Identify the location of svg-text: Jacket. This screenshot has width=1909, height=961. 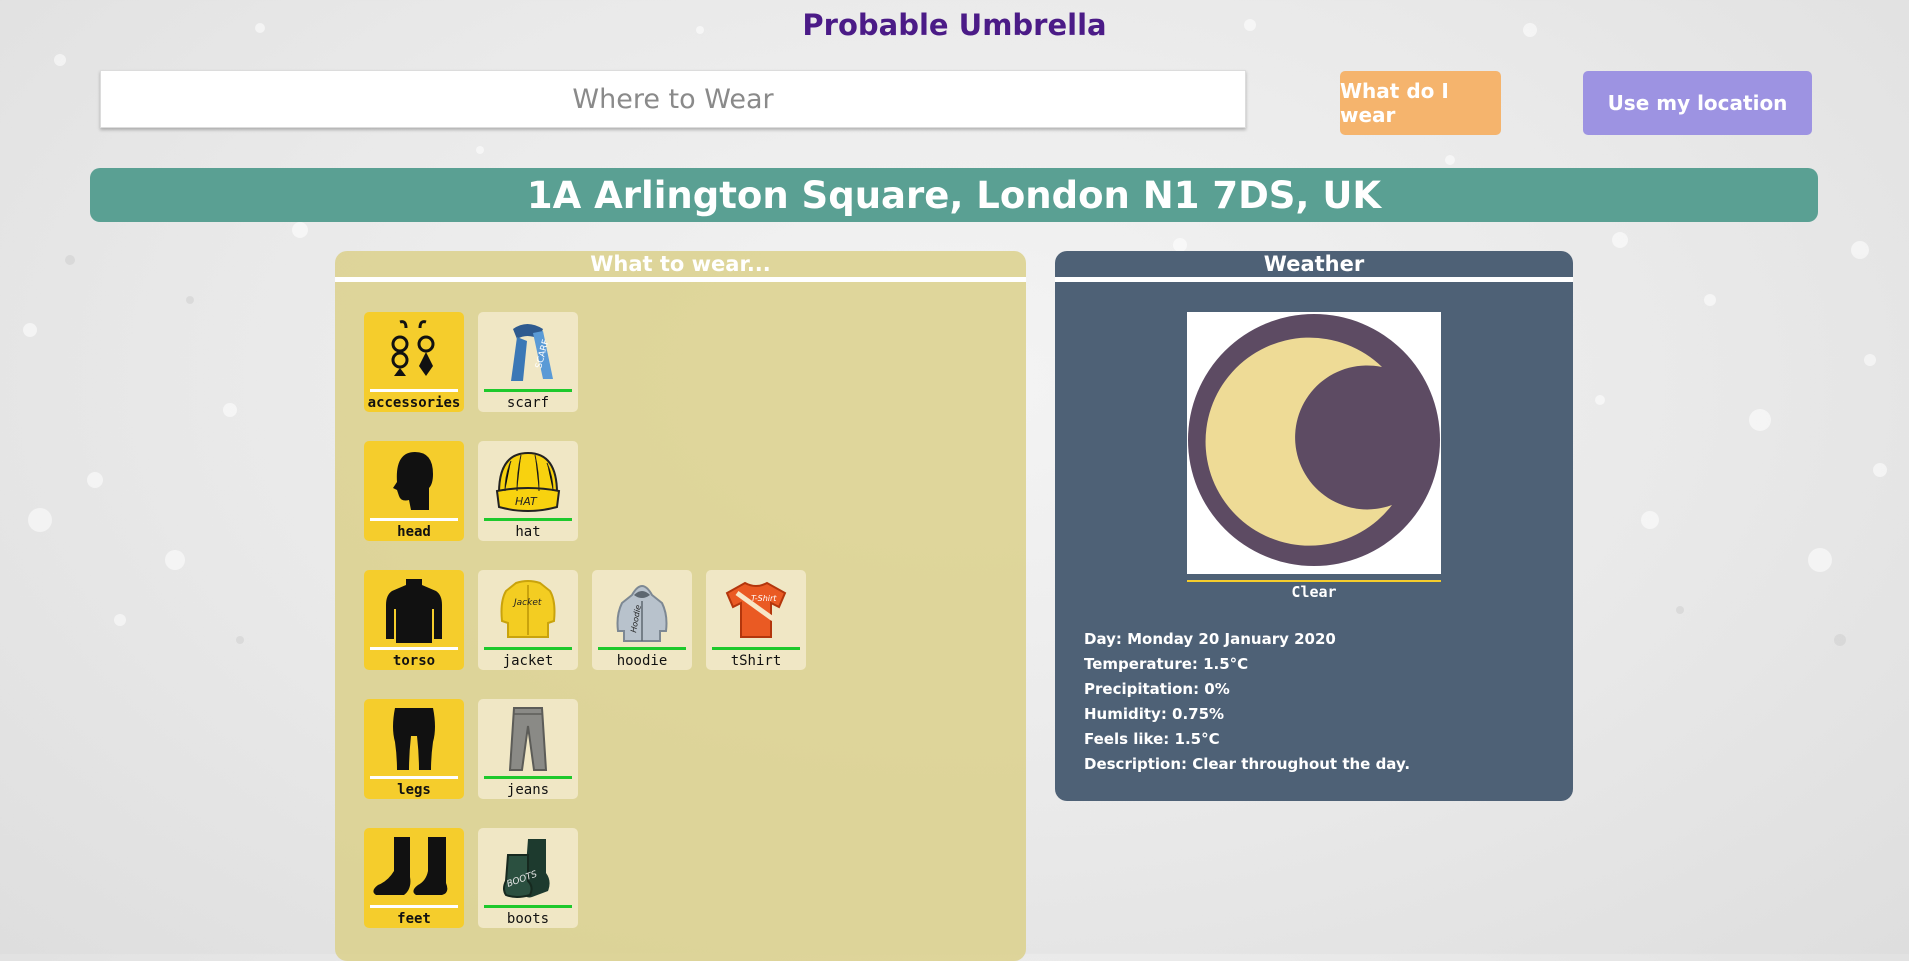
(527, 603).